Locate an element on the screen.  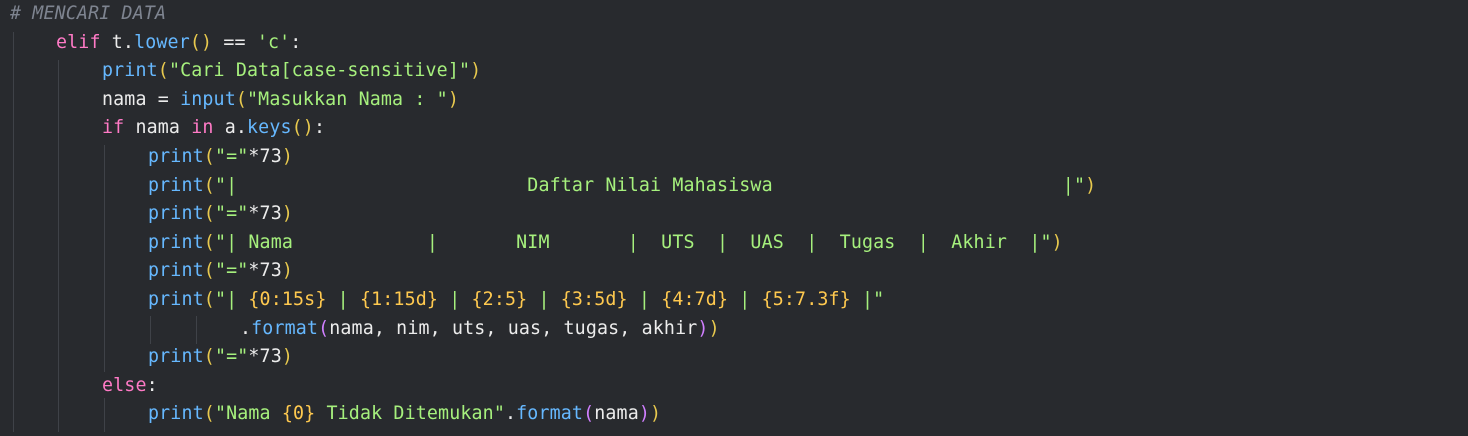
code-token-fmt: {3:5d} is located at coordinates (594, 299).